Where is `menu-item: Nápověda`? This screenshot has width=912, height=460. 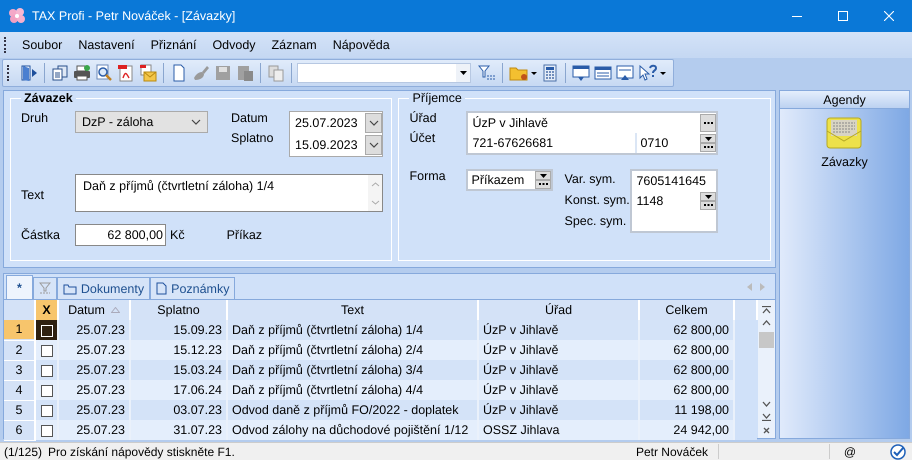
menu-item: Nápověda is located at coordinates (361, 45).